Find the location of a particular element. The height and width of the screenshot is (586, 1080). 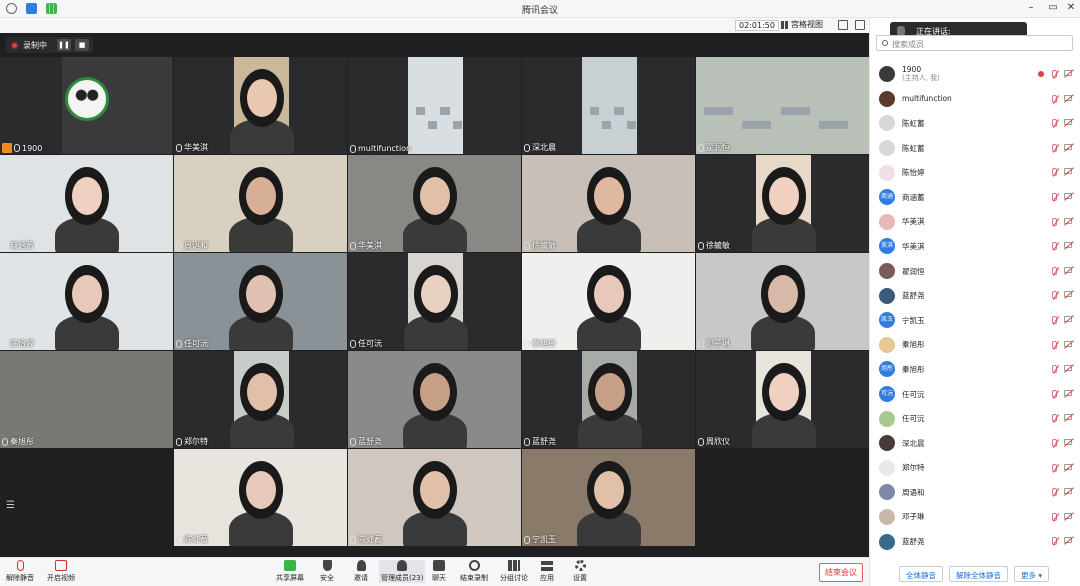

video-tile: 宁凯玉 is located at coordinates (608, 497).